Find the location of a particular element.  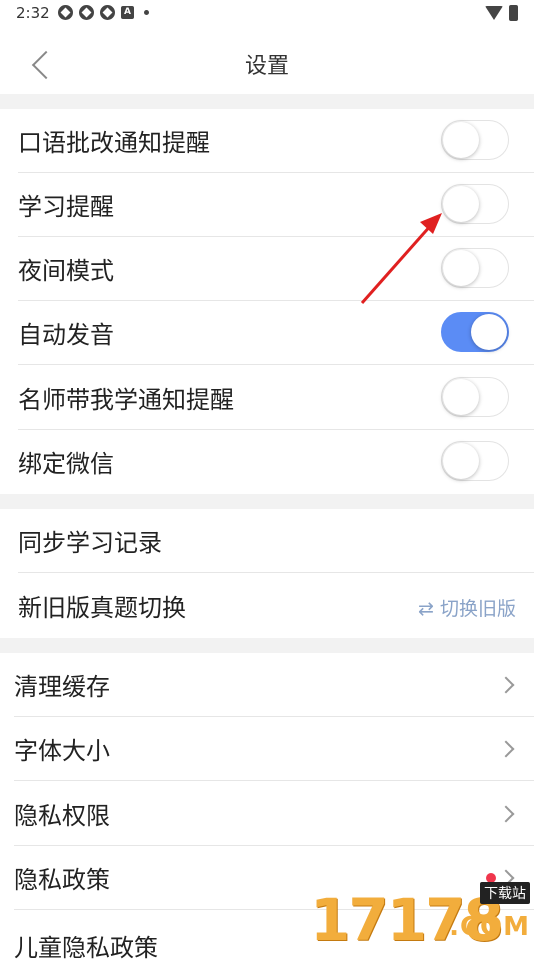

site-watermark: 17178 下载站 .COM is located at coordinates (419, 916).